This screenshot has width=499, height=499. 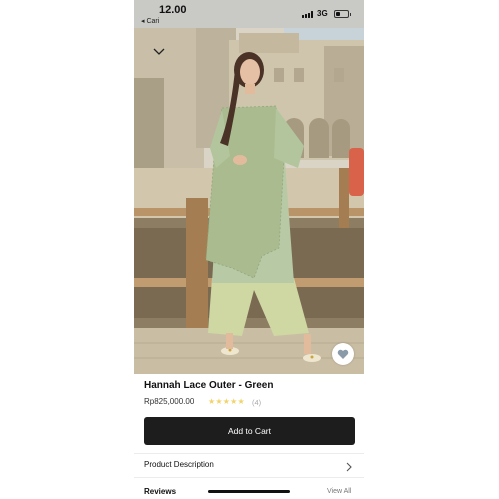 I want to click on chevron-down-icon, so click(x=159, y=51).